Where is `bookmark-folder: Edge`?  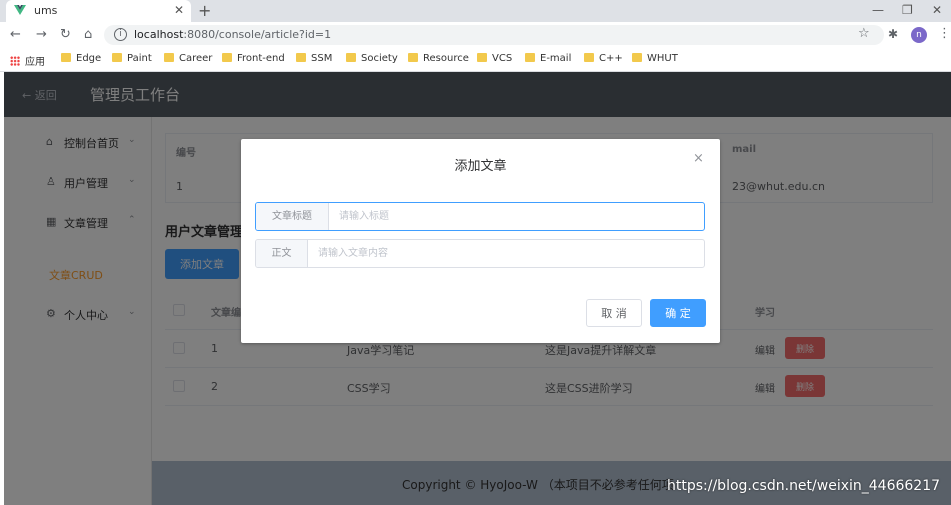
bookmark-folder: Edge is located at coordinates (81, 58).